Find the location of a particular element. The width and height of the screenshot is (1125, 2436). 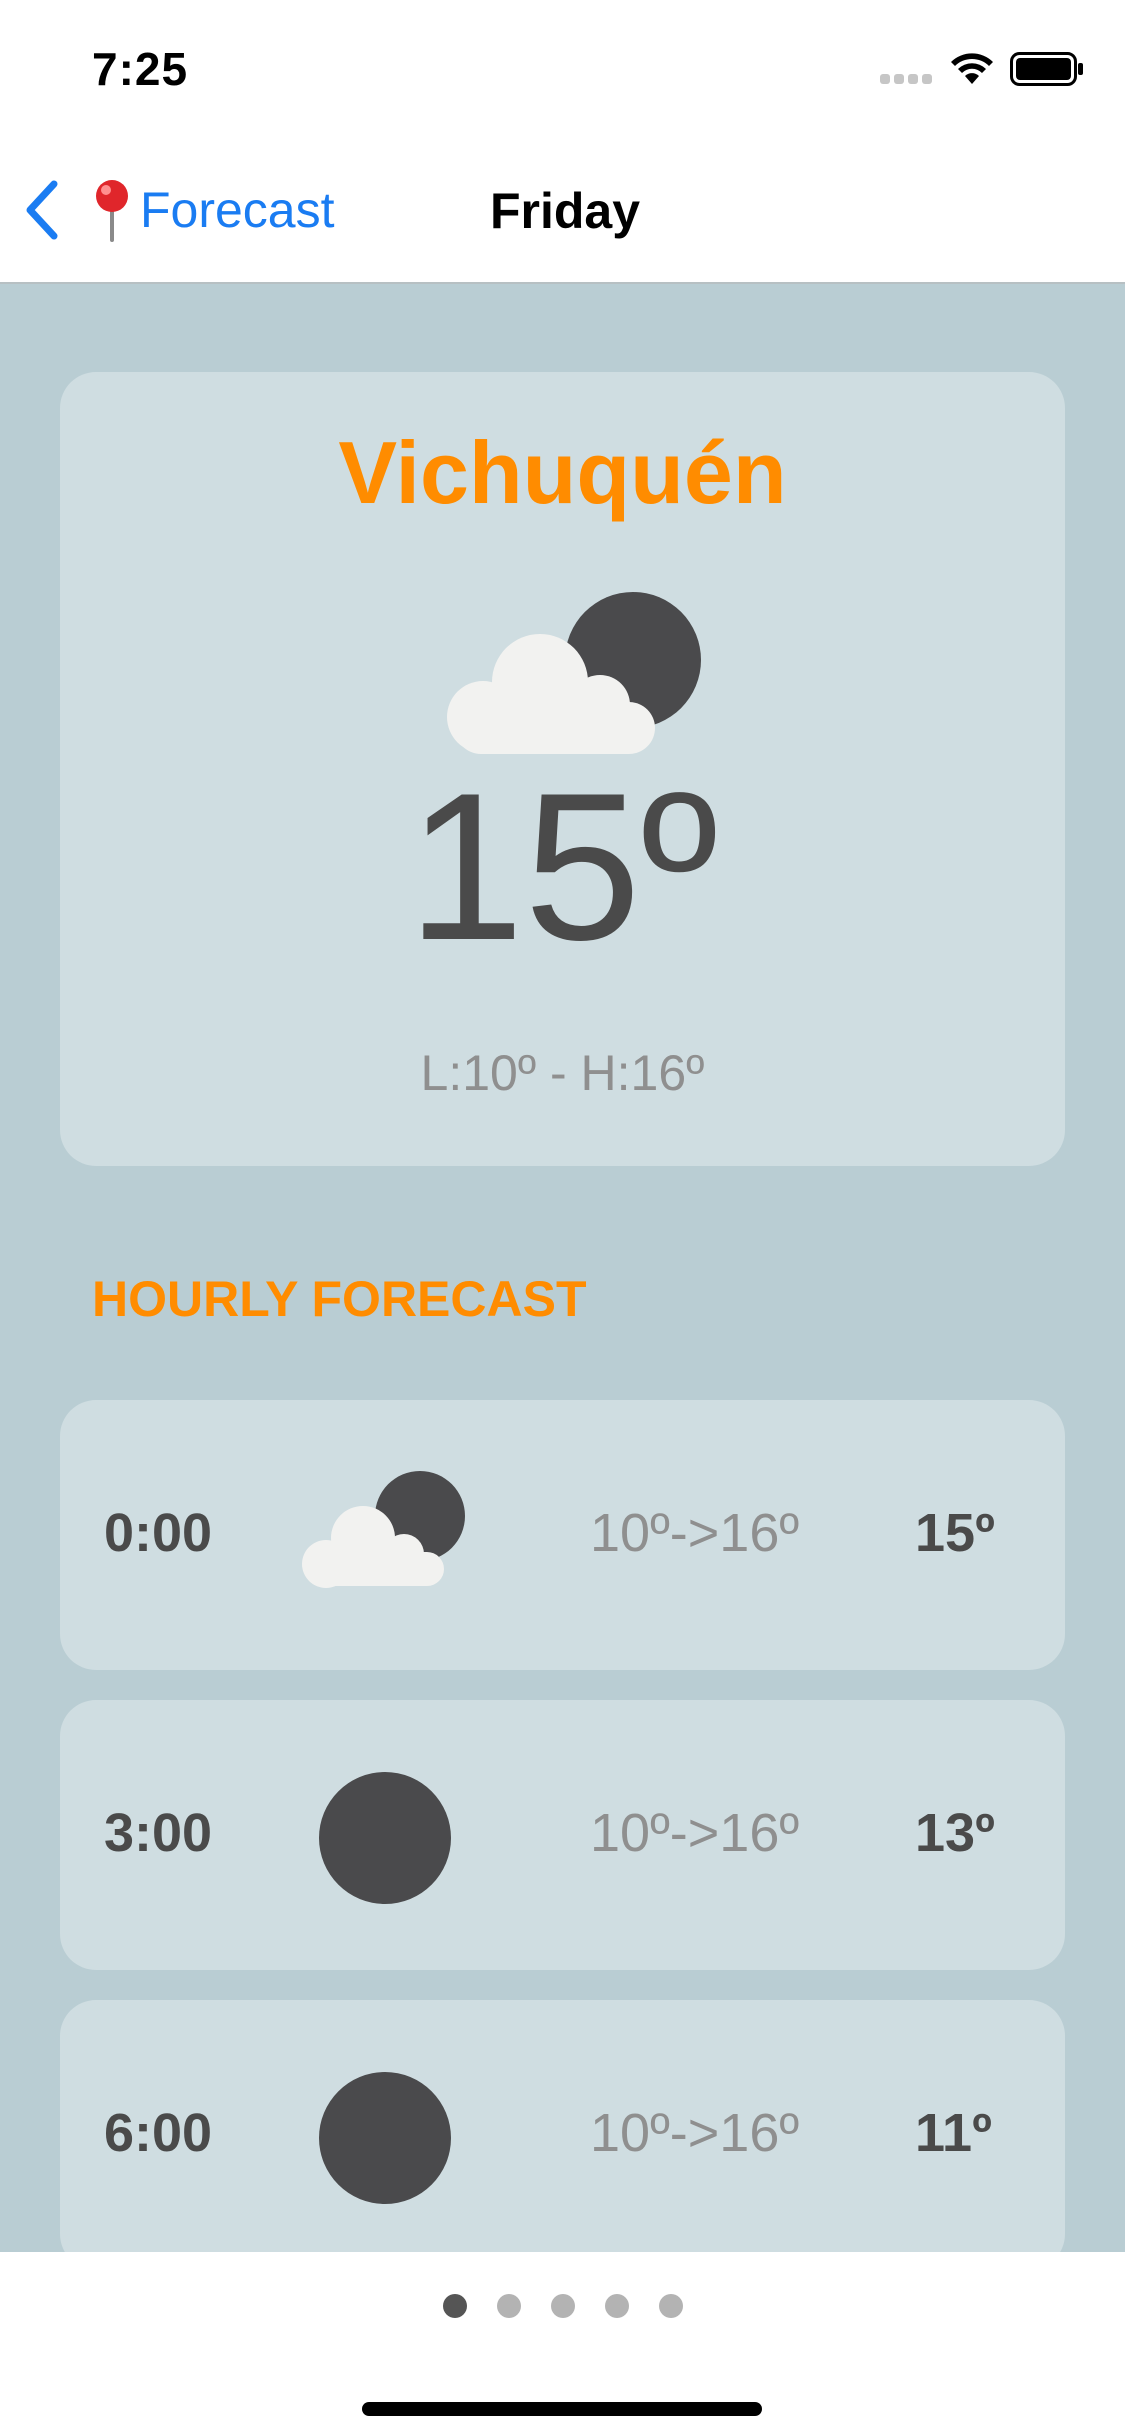

battery-icon is located at coordinates (1046, 69).